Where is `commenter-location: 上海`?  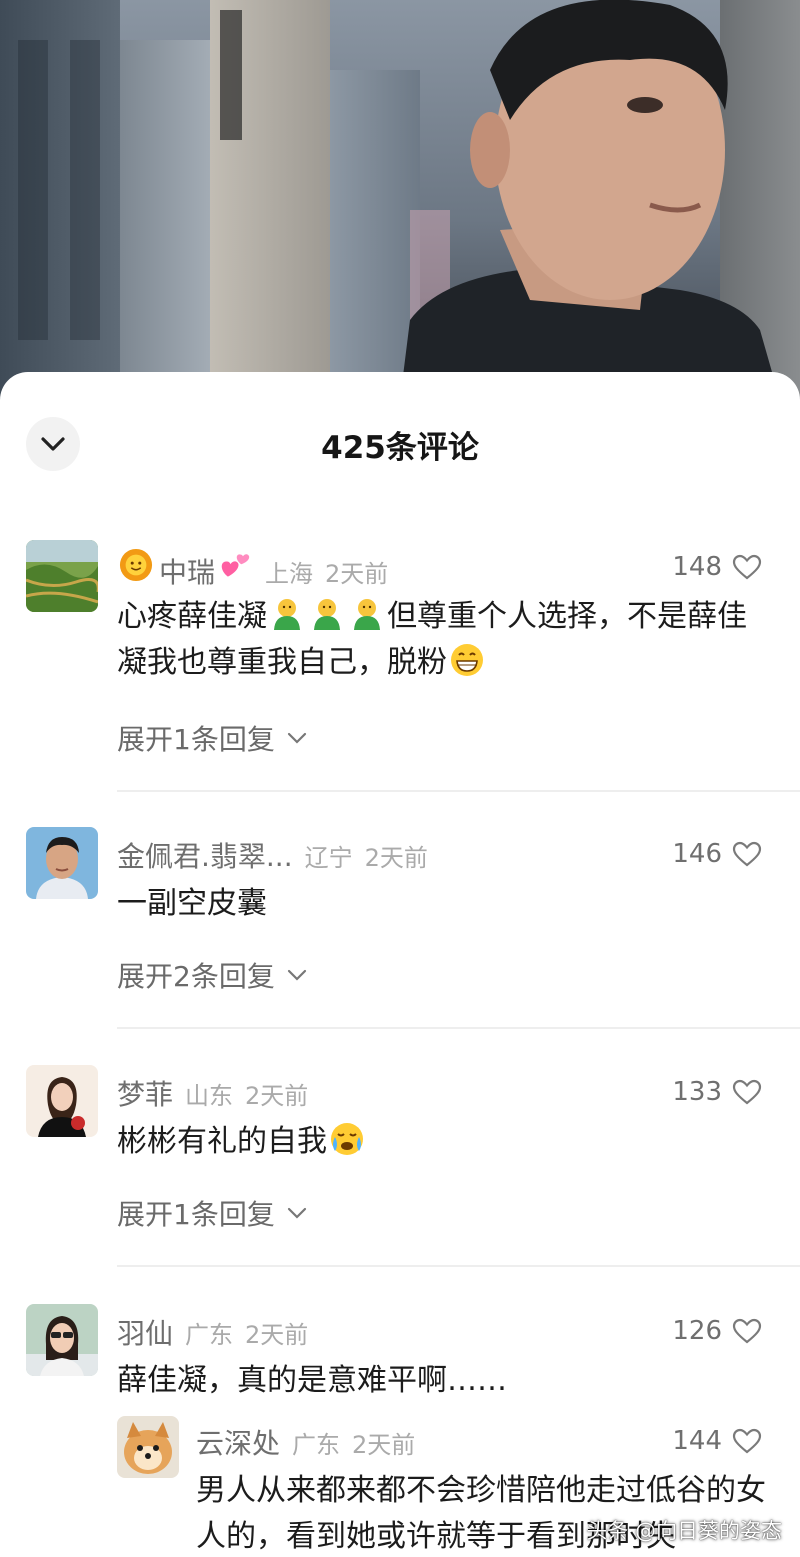 commenter-location: 上海 is located at coordinates (289, 574).